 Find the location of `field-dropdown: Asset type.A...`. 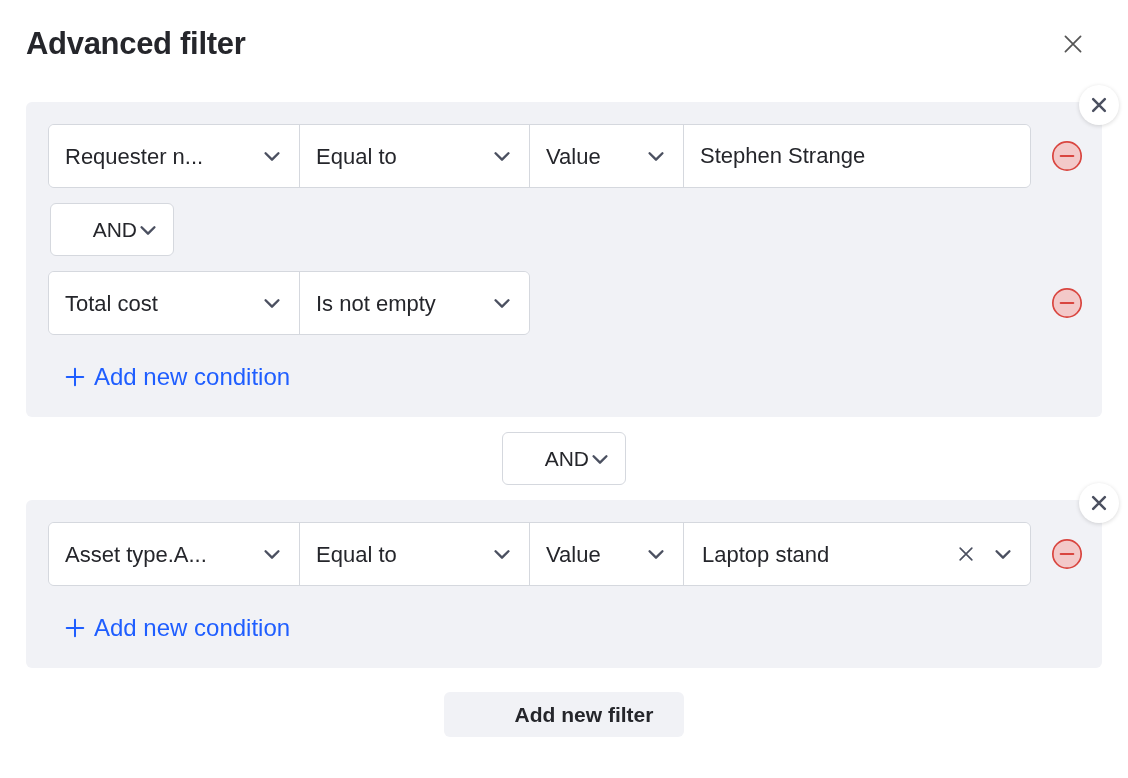

field-dropdown: Asset type.A... is located at coordinates (174, 554).